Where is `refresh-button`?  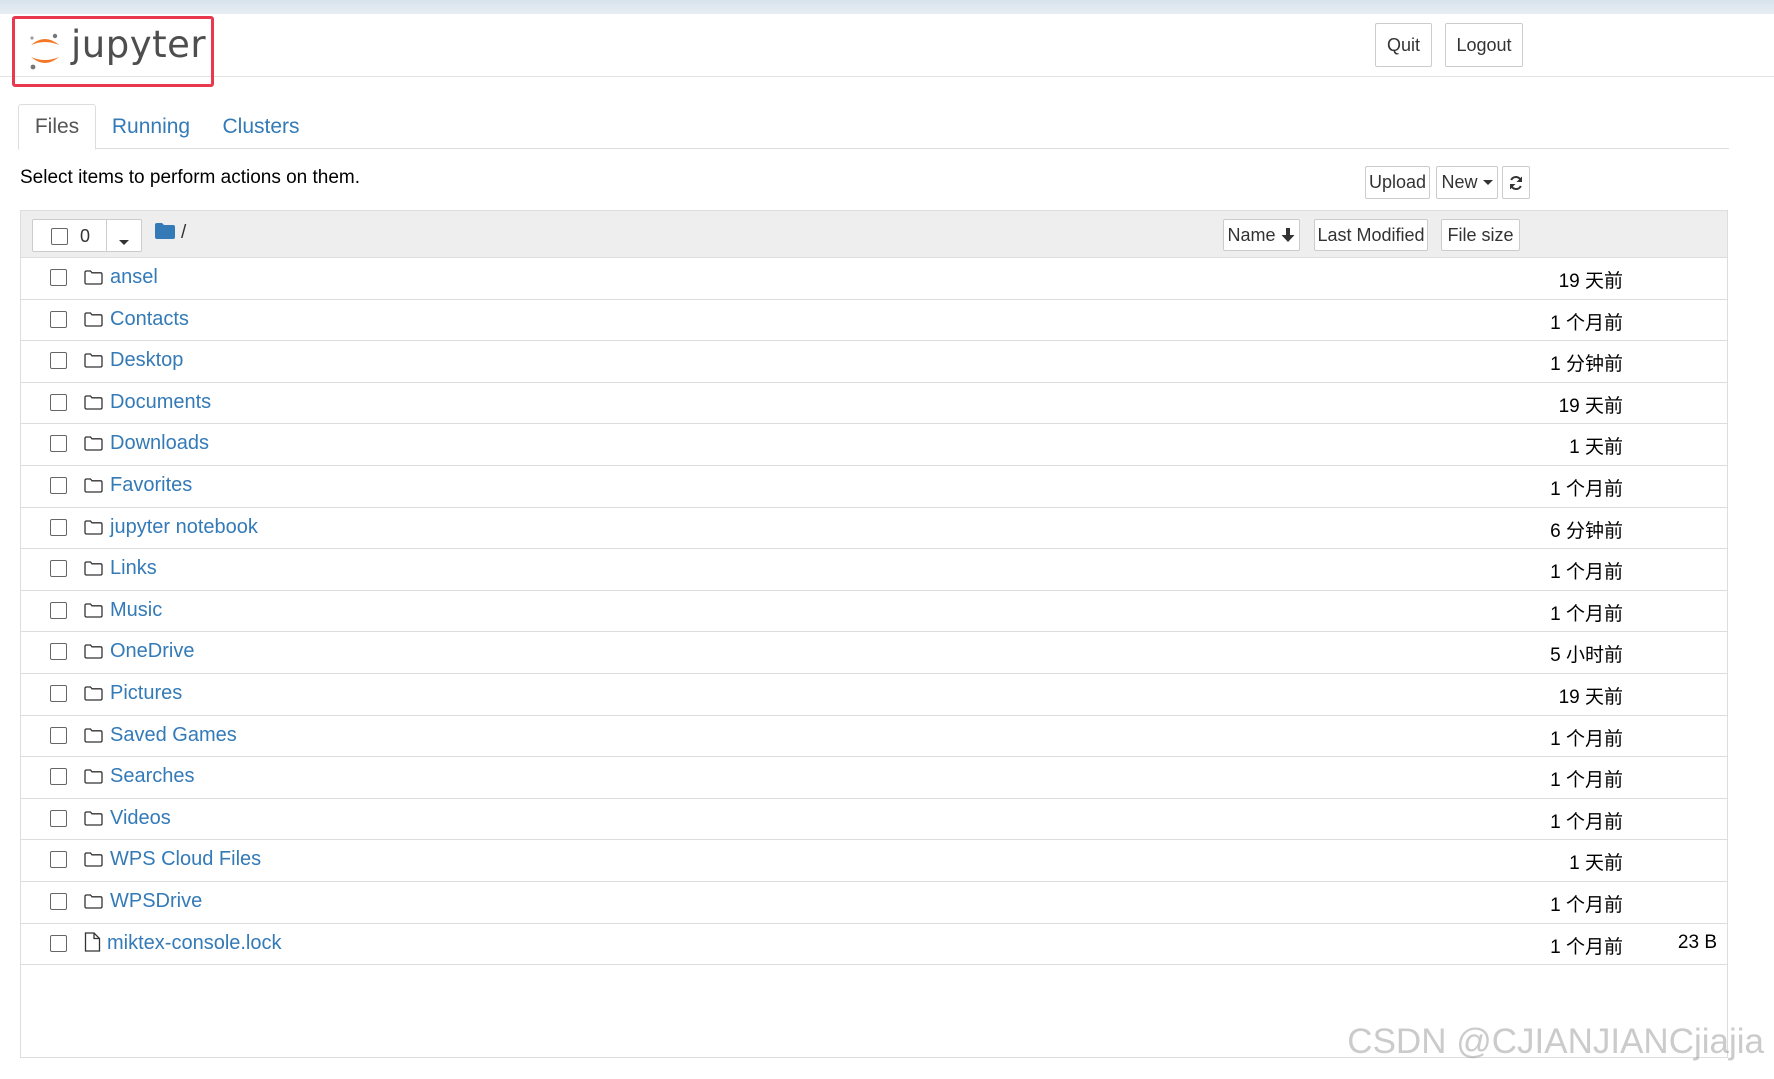
refresh-button is located at coordinates (1516, 182).